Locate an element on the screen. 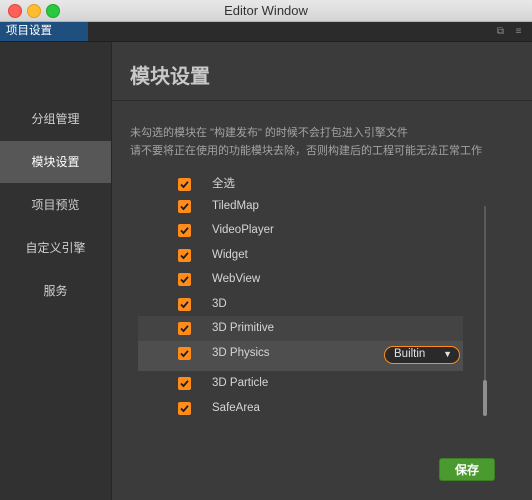 Image resolution: width=532 pixels, height=500 pixels. checkbox-3d-physics is located at coordinates (184, 353).